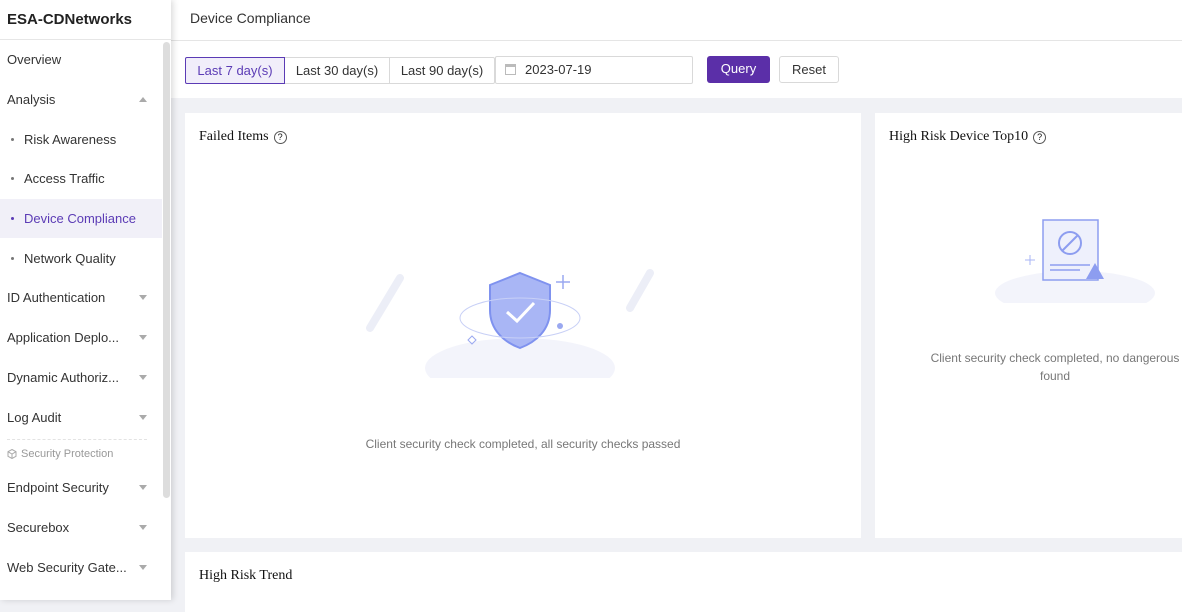 The width and height of the screenshot is (1182, 612). Describe the element at coordinates (1075, 261) in the screenshot. I see `device-blocked-illustration` at that location.